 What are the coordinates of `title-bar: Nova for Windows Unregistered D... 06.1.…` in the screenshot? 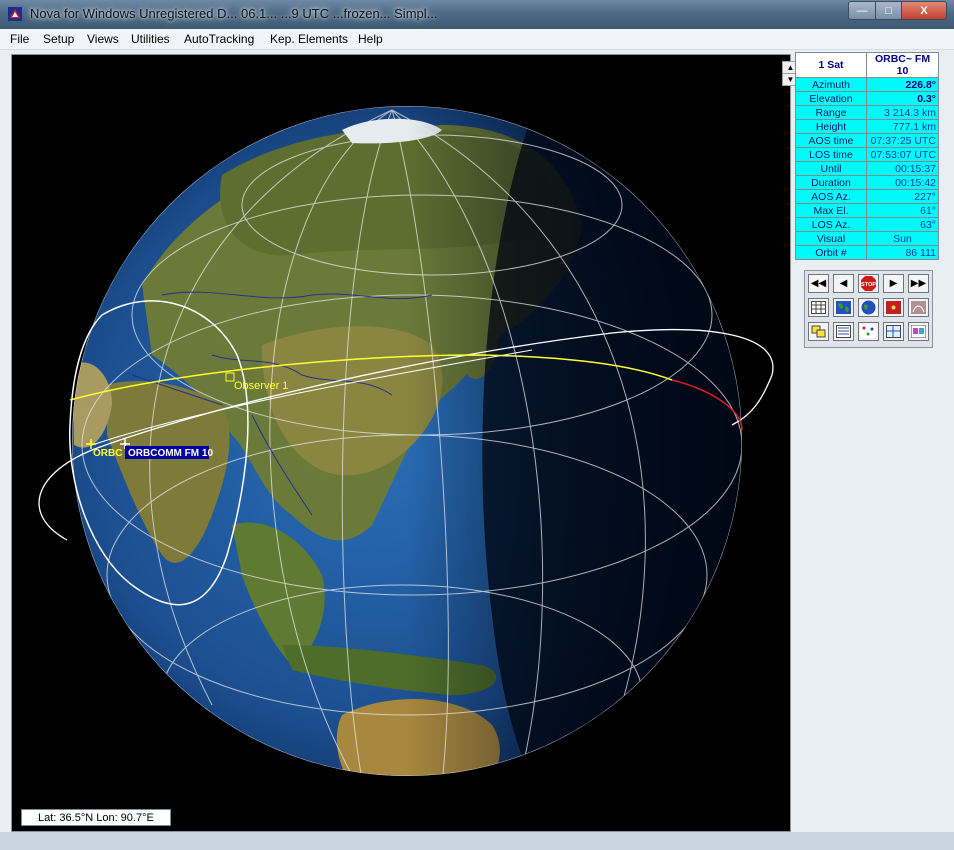 It's located at (477, 14).